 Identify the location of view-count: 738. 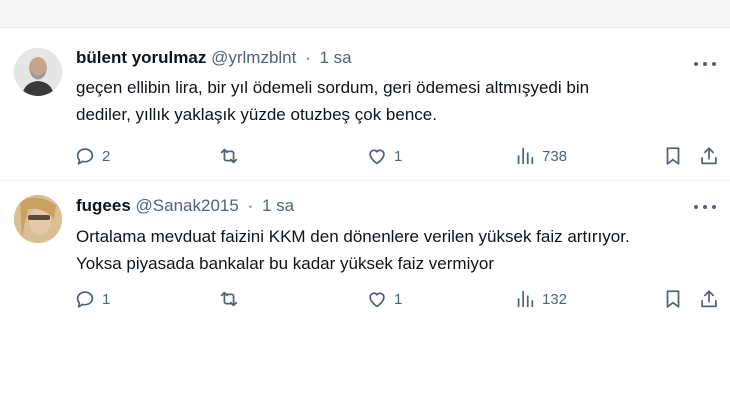
(555, 156).